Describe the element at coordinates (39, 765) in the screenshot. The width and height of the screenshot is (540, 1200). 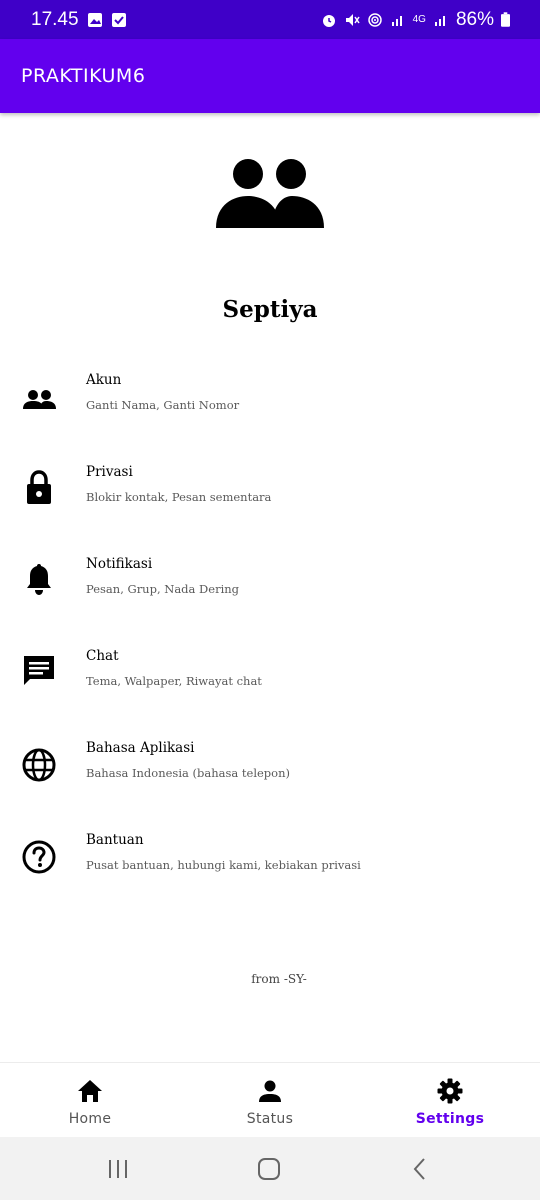
I see `globe-icon` at that location.